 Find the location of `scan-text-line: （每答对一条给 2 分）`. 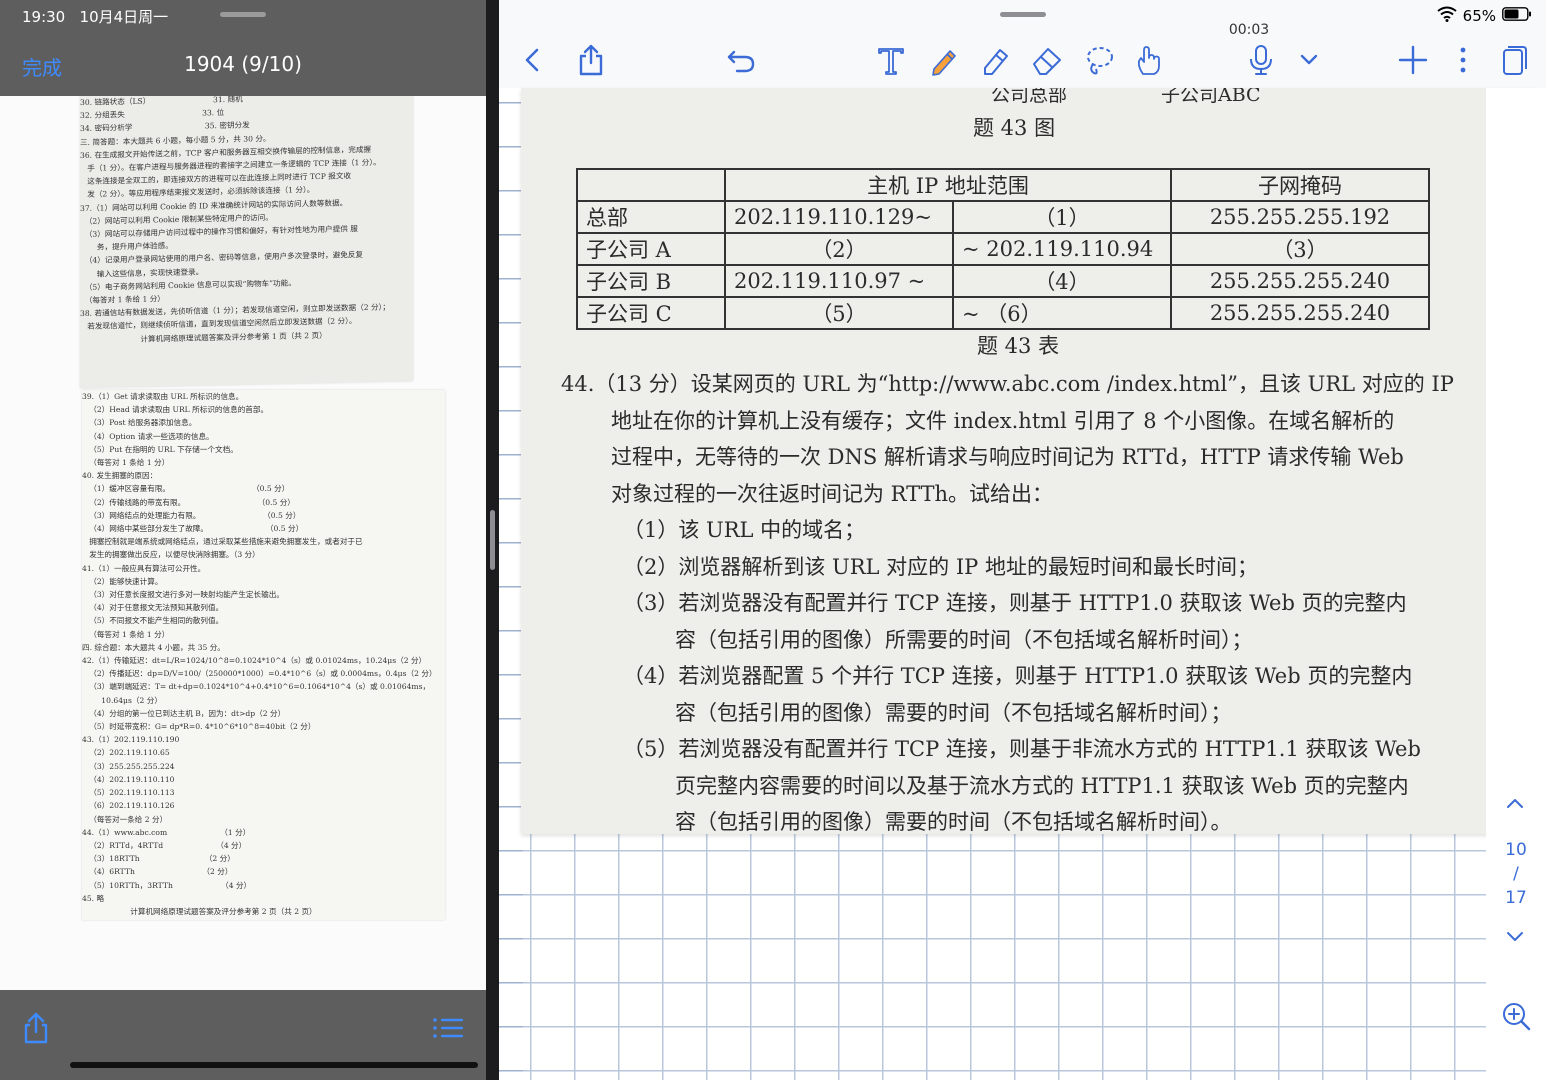

scan-text-line: （每答对一条给 2 分） is located at coordinates (125, 819).